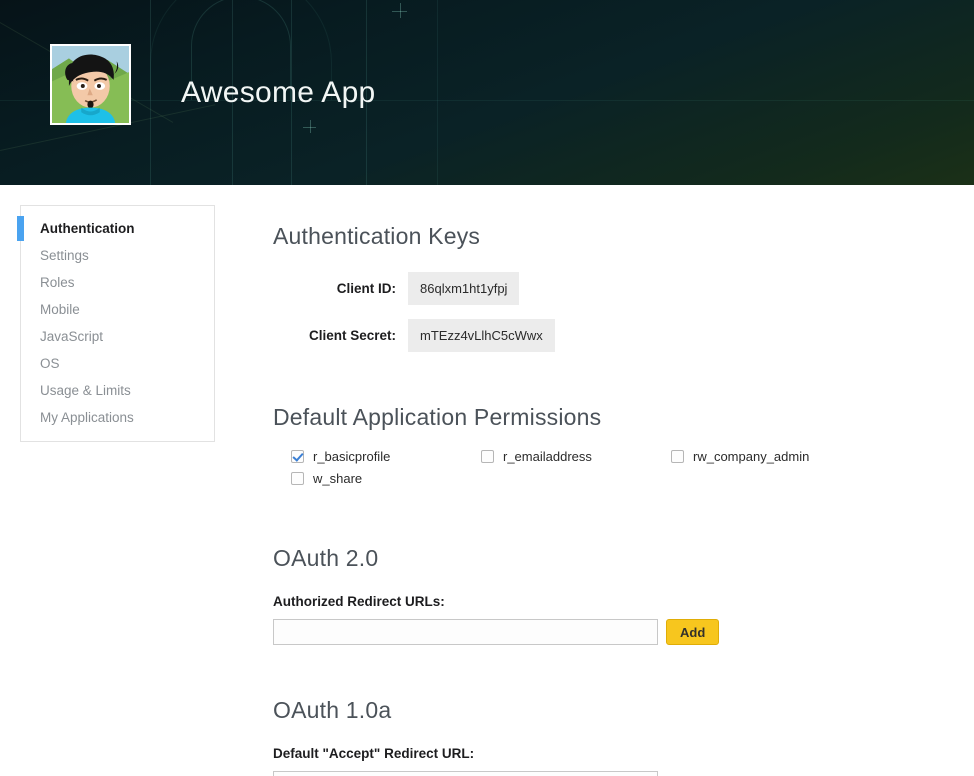 This screenshot has width=974, height=776. I want to click on authorized-redirect-urls-label: Authorized Redirect URLs:, so click(359, 601).